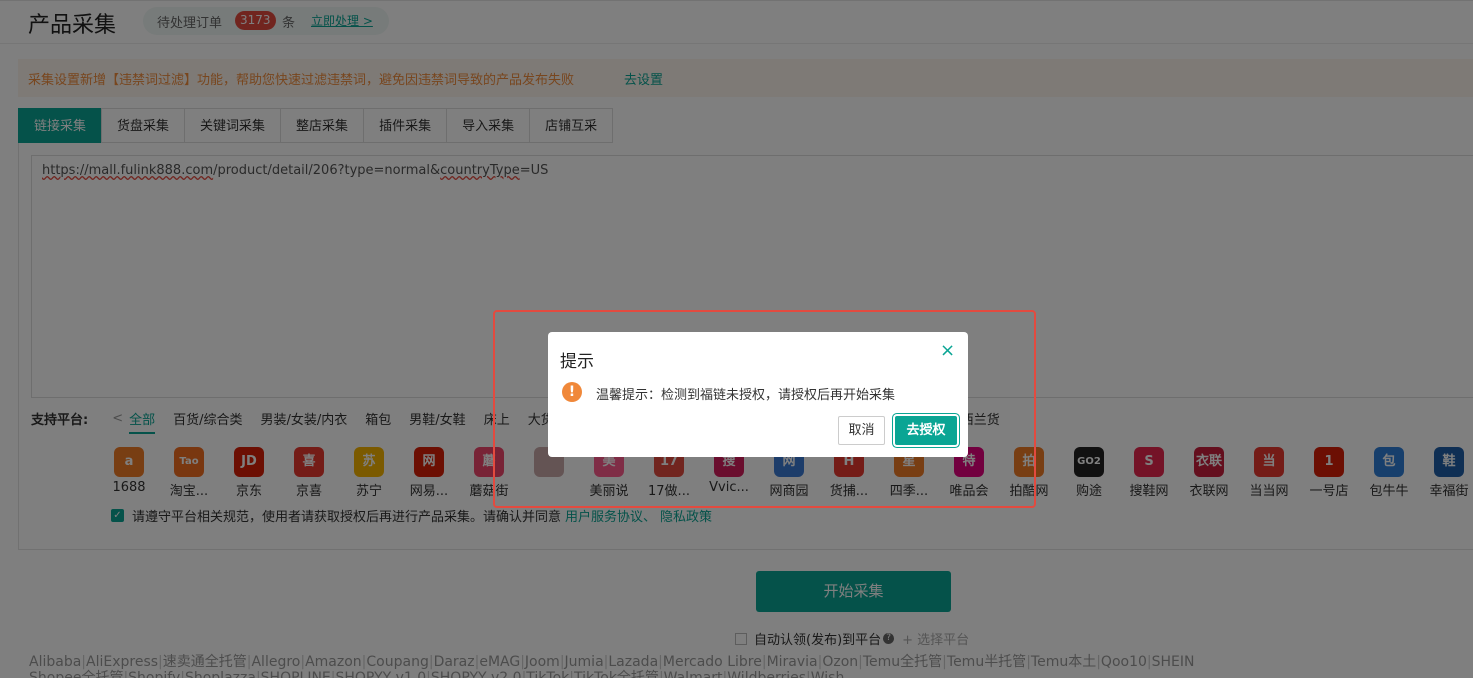 The image size is (1473, 678). I want to click on dialog-message: 温馨提示：检测到福链未授权，请授权后再开始采集, so click(746, 395).